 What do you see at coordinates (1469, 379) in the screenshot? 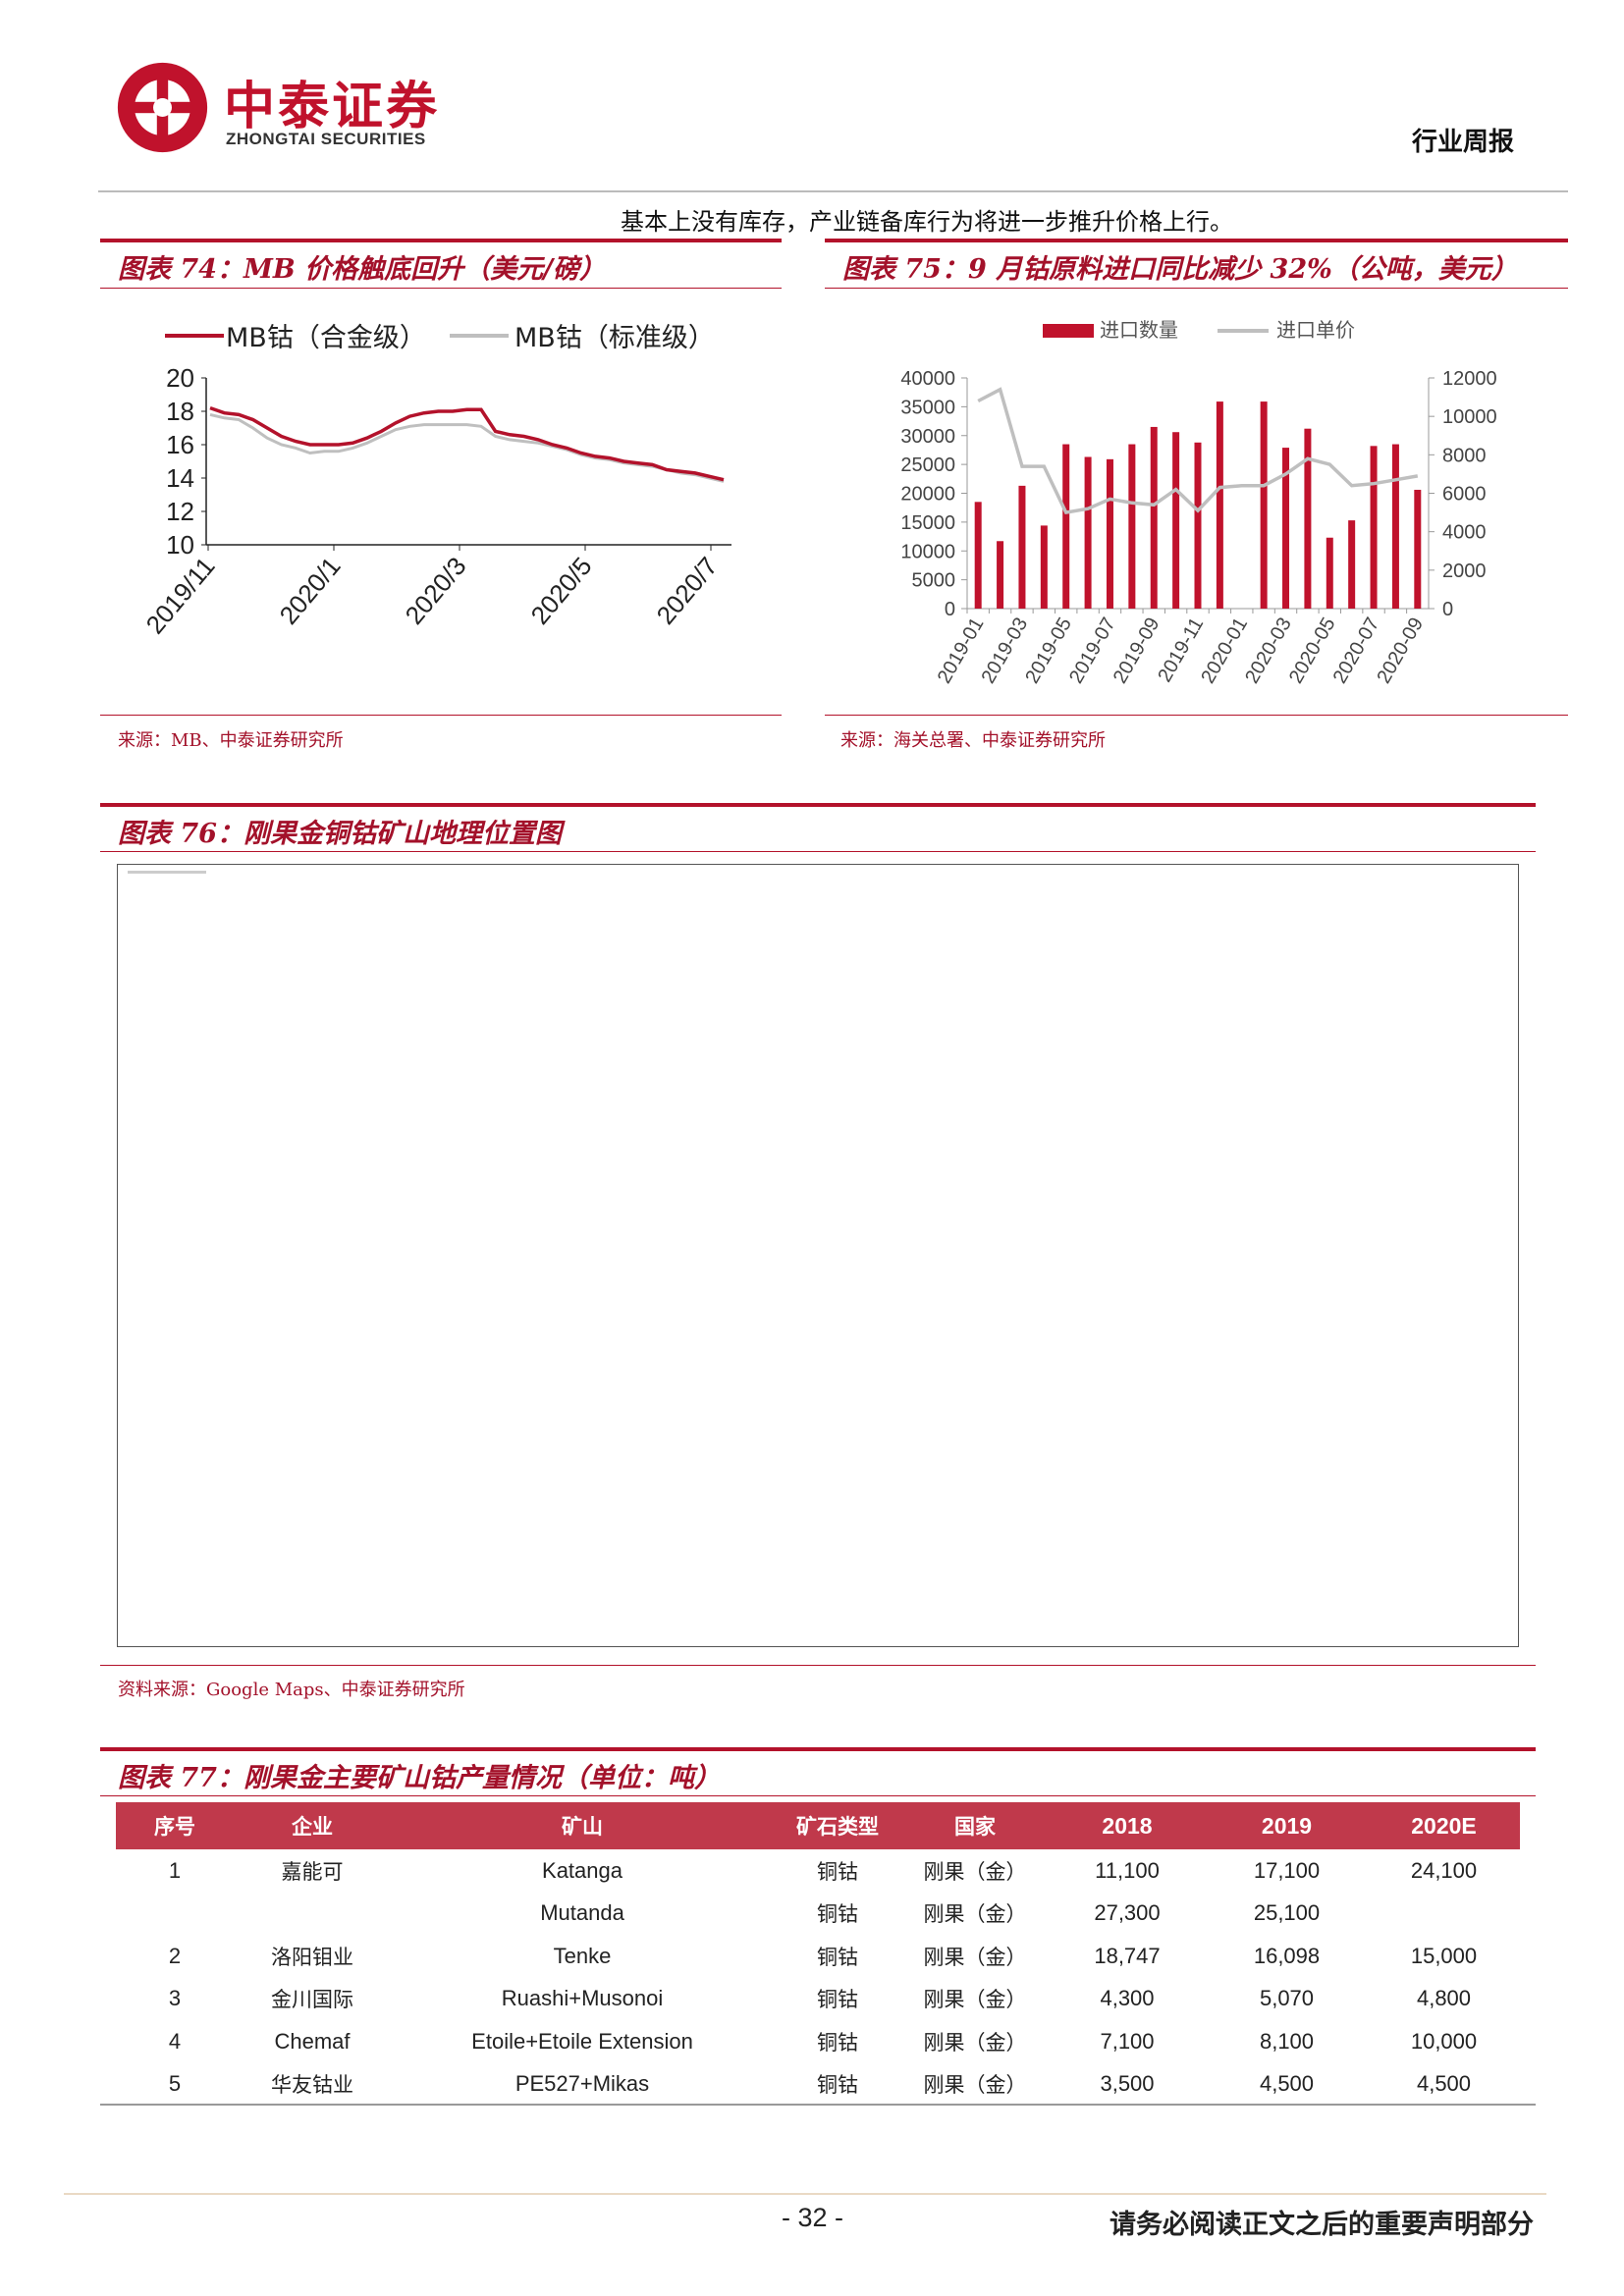
I see `y-right-tick-label: 12000` at bounding box center [1469, 379].